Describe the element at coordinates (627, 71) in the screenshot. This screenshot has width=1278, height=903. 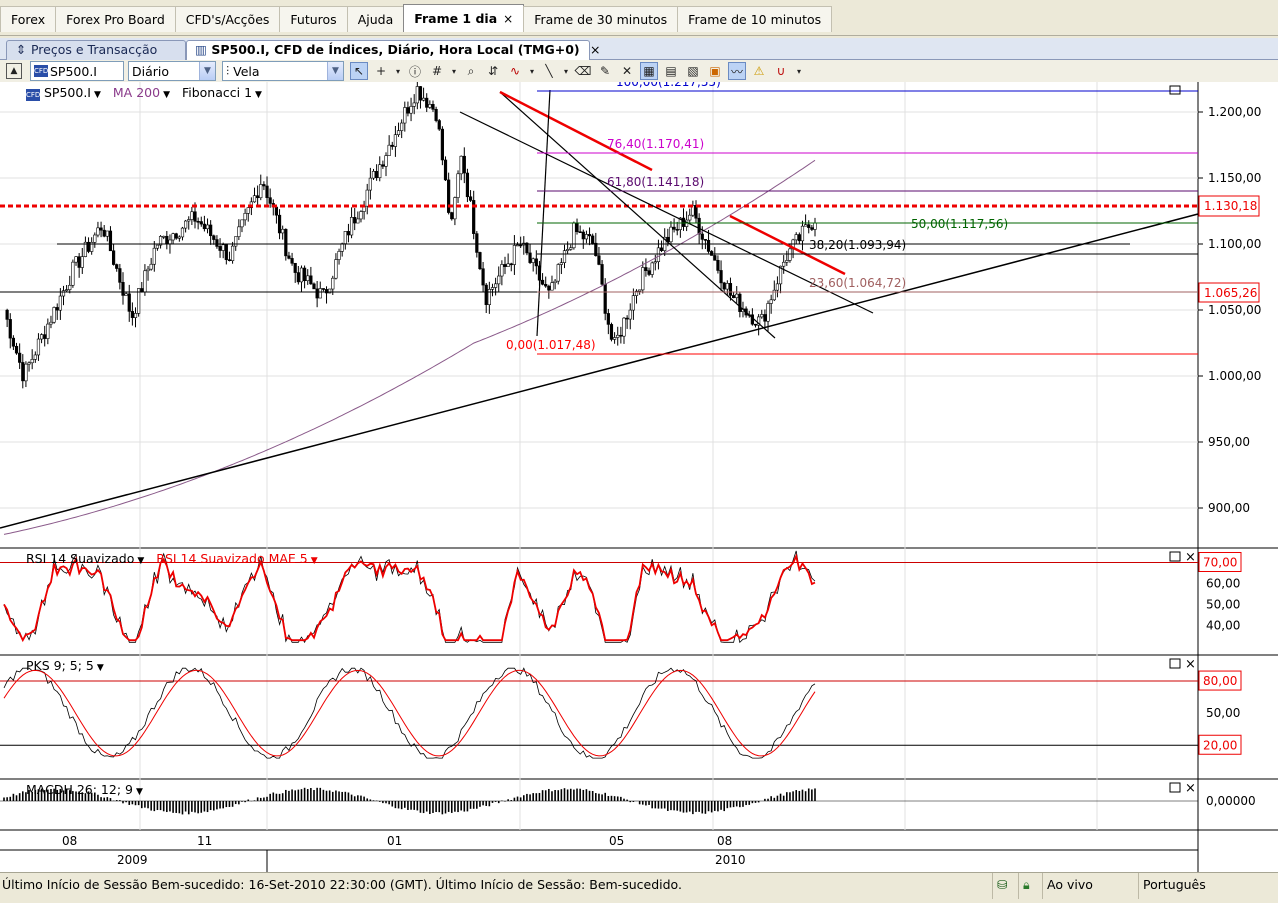
I see `cross-tool-icon: ✕` at that location.